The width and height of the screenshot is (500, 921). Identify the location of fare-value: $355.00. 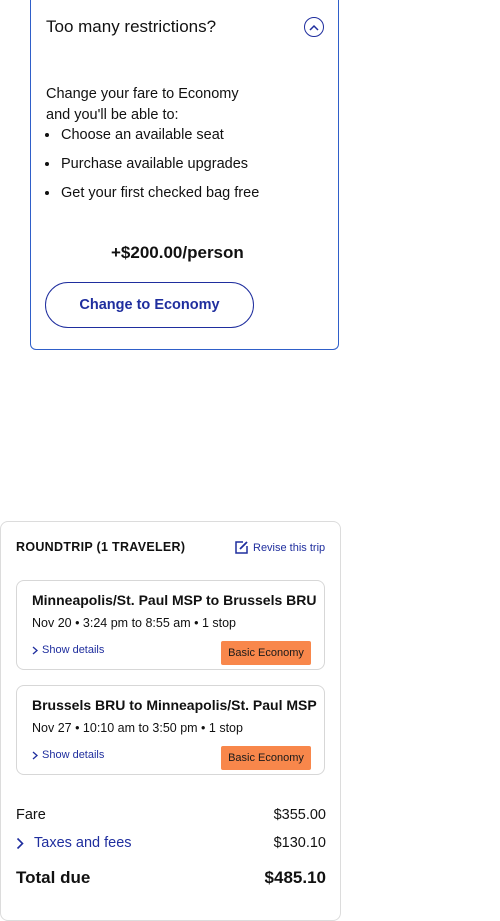
(299, 815).